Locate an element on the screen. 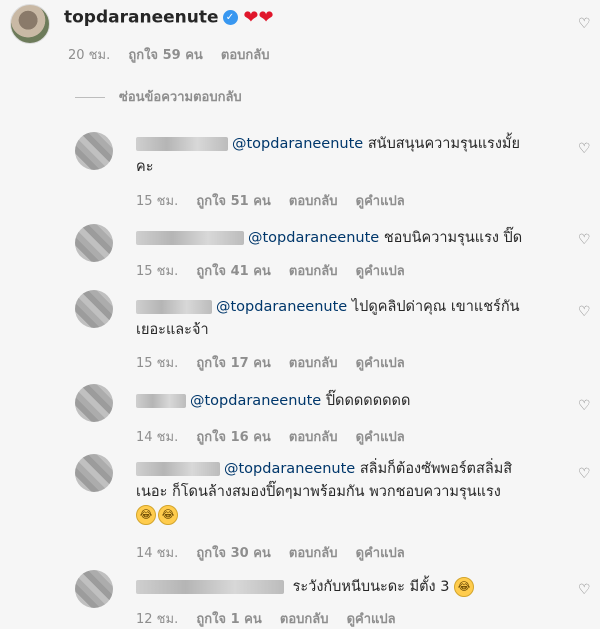  reply-text: @topdaraneenute ชอบนิความรุนแรง ปิ๊ด is located at coordinates (356, 238).